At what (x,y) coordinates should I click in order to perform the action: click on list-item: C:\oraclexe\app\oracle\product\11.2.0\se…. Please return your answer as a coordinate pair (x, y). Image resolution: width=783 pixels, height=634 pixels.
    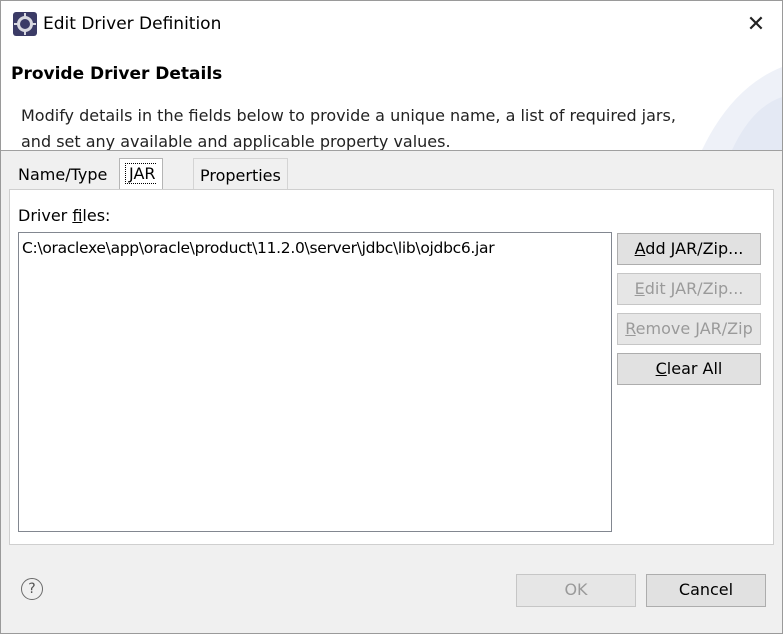
    Looking at the image, I should click on (258, 248).